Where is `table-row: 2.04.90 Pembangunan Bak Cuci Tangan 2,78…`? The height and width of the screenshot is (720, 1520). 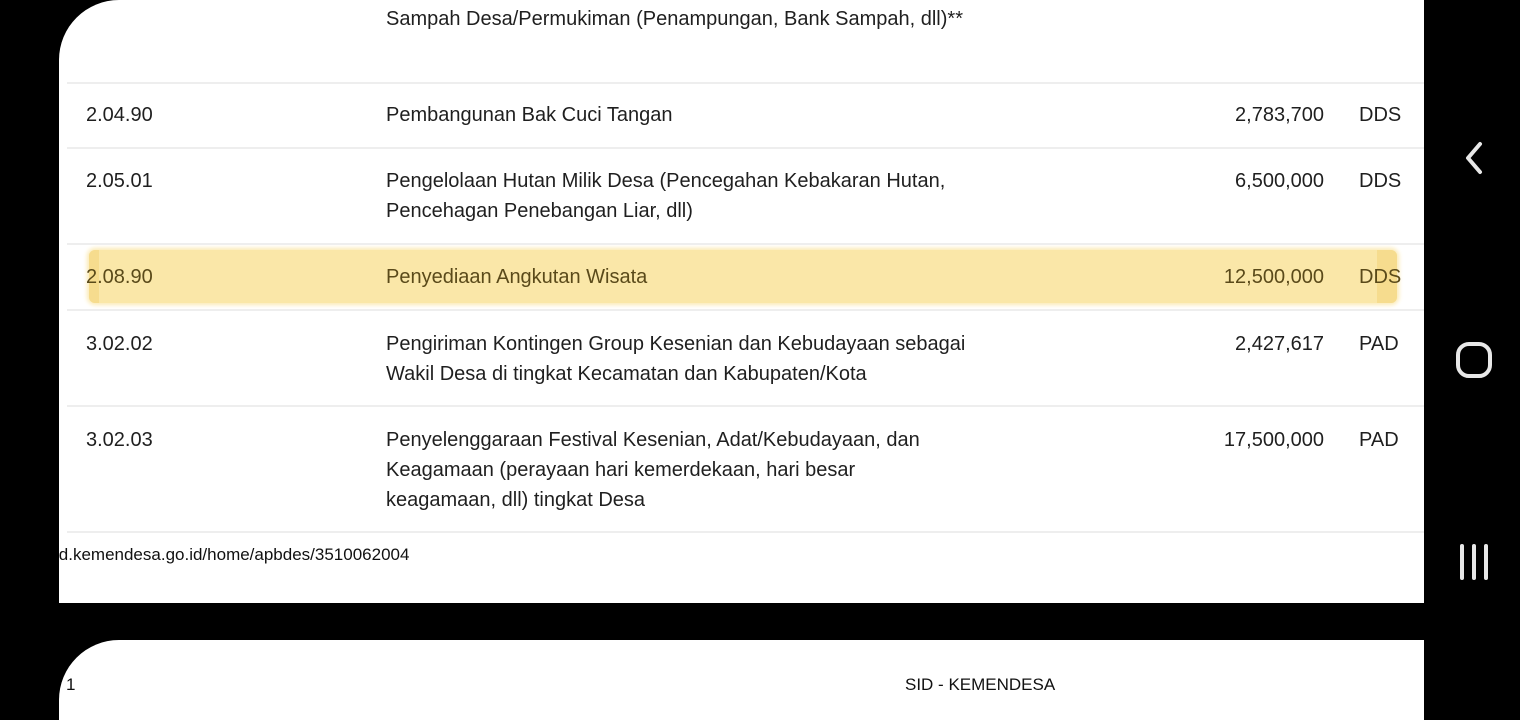
table-row: 2.04.90 Pembangunan Bak Cuci Tangan 2,78… is located at coordinates (745, 116).